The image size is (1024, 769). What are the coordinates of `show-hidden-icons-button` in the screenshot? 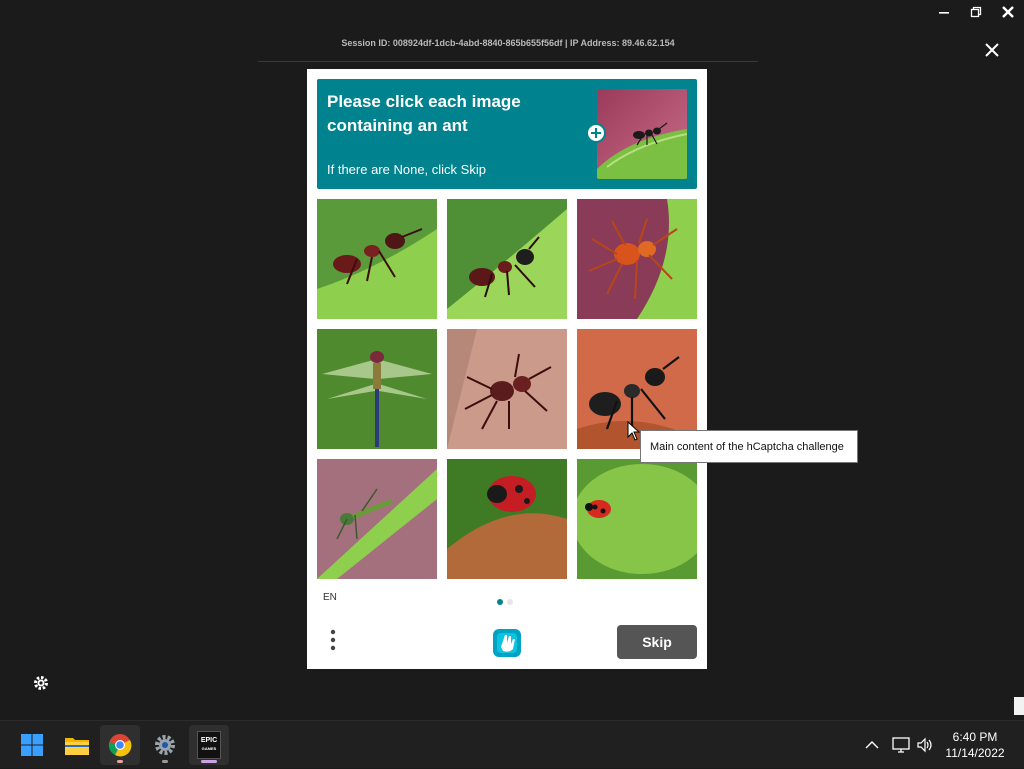 It's located at (872, 745).